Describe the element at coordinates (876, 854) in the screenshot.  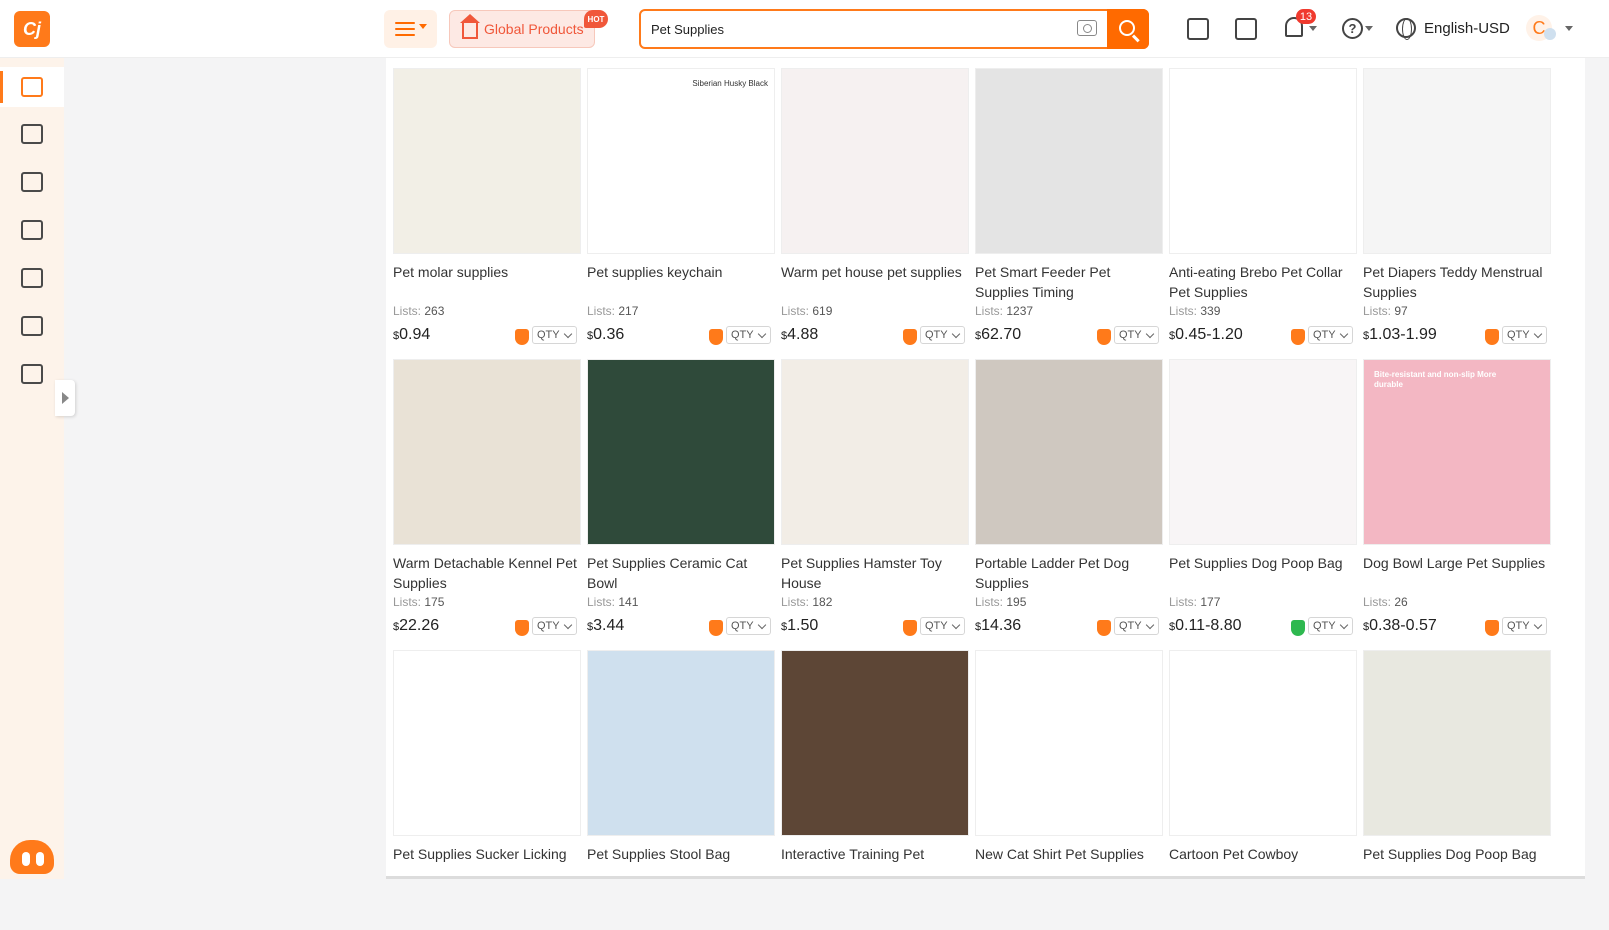
I see `product-title: Interactive Training Pet` at that location.